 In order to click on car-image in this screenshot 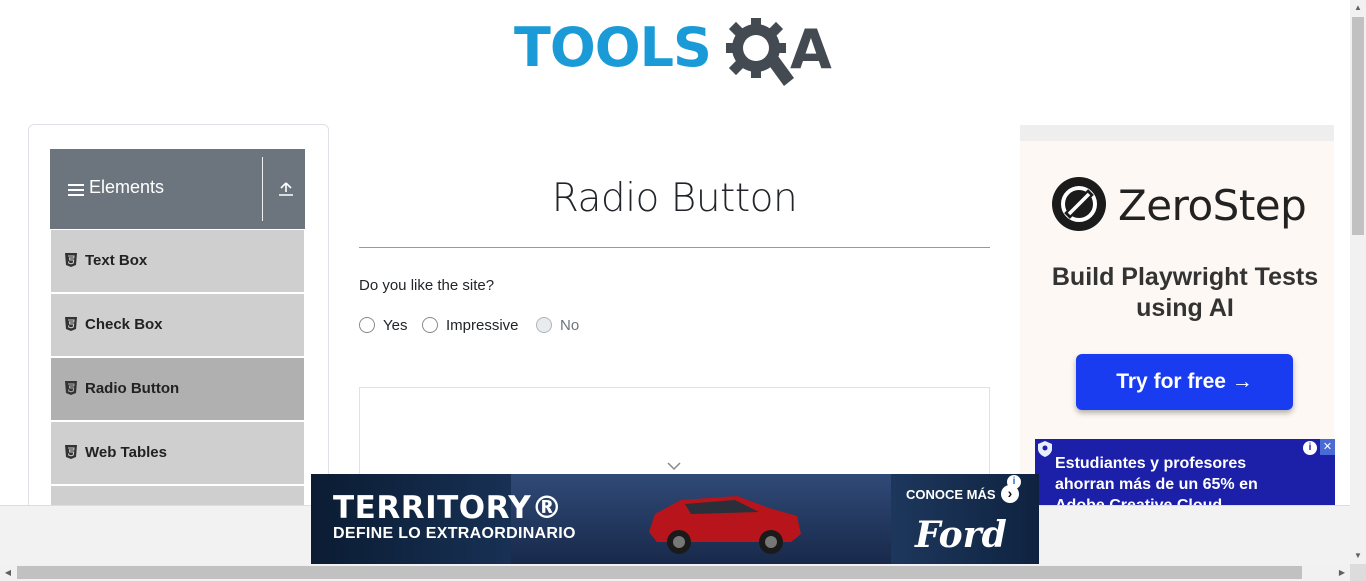, I will do `click(725, 525)`.